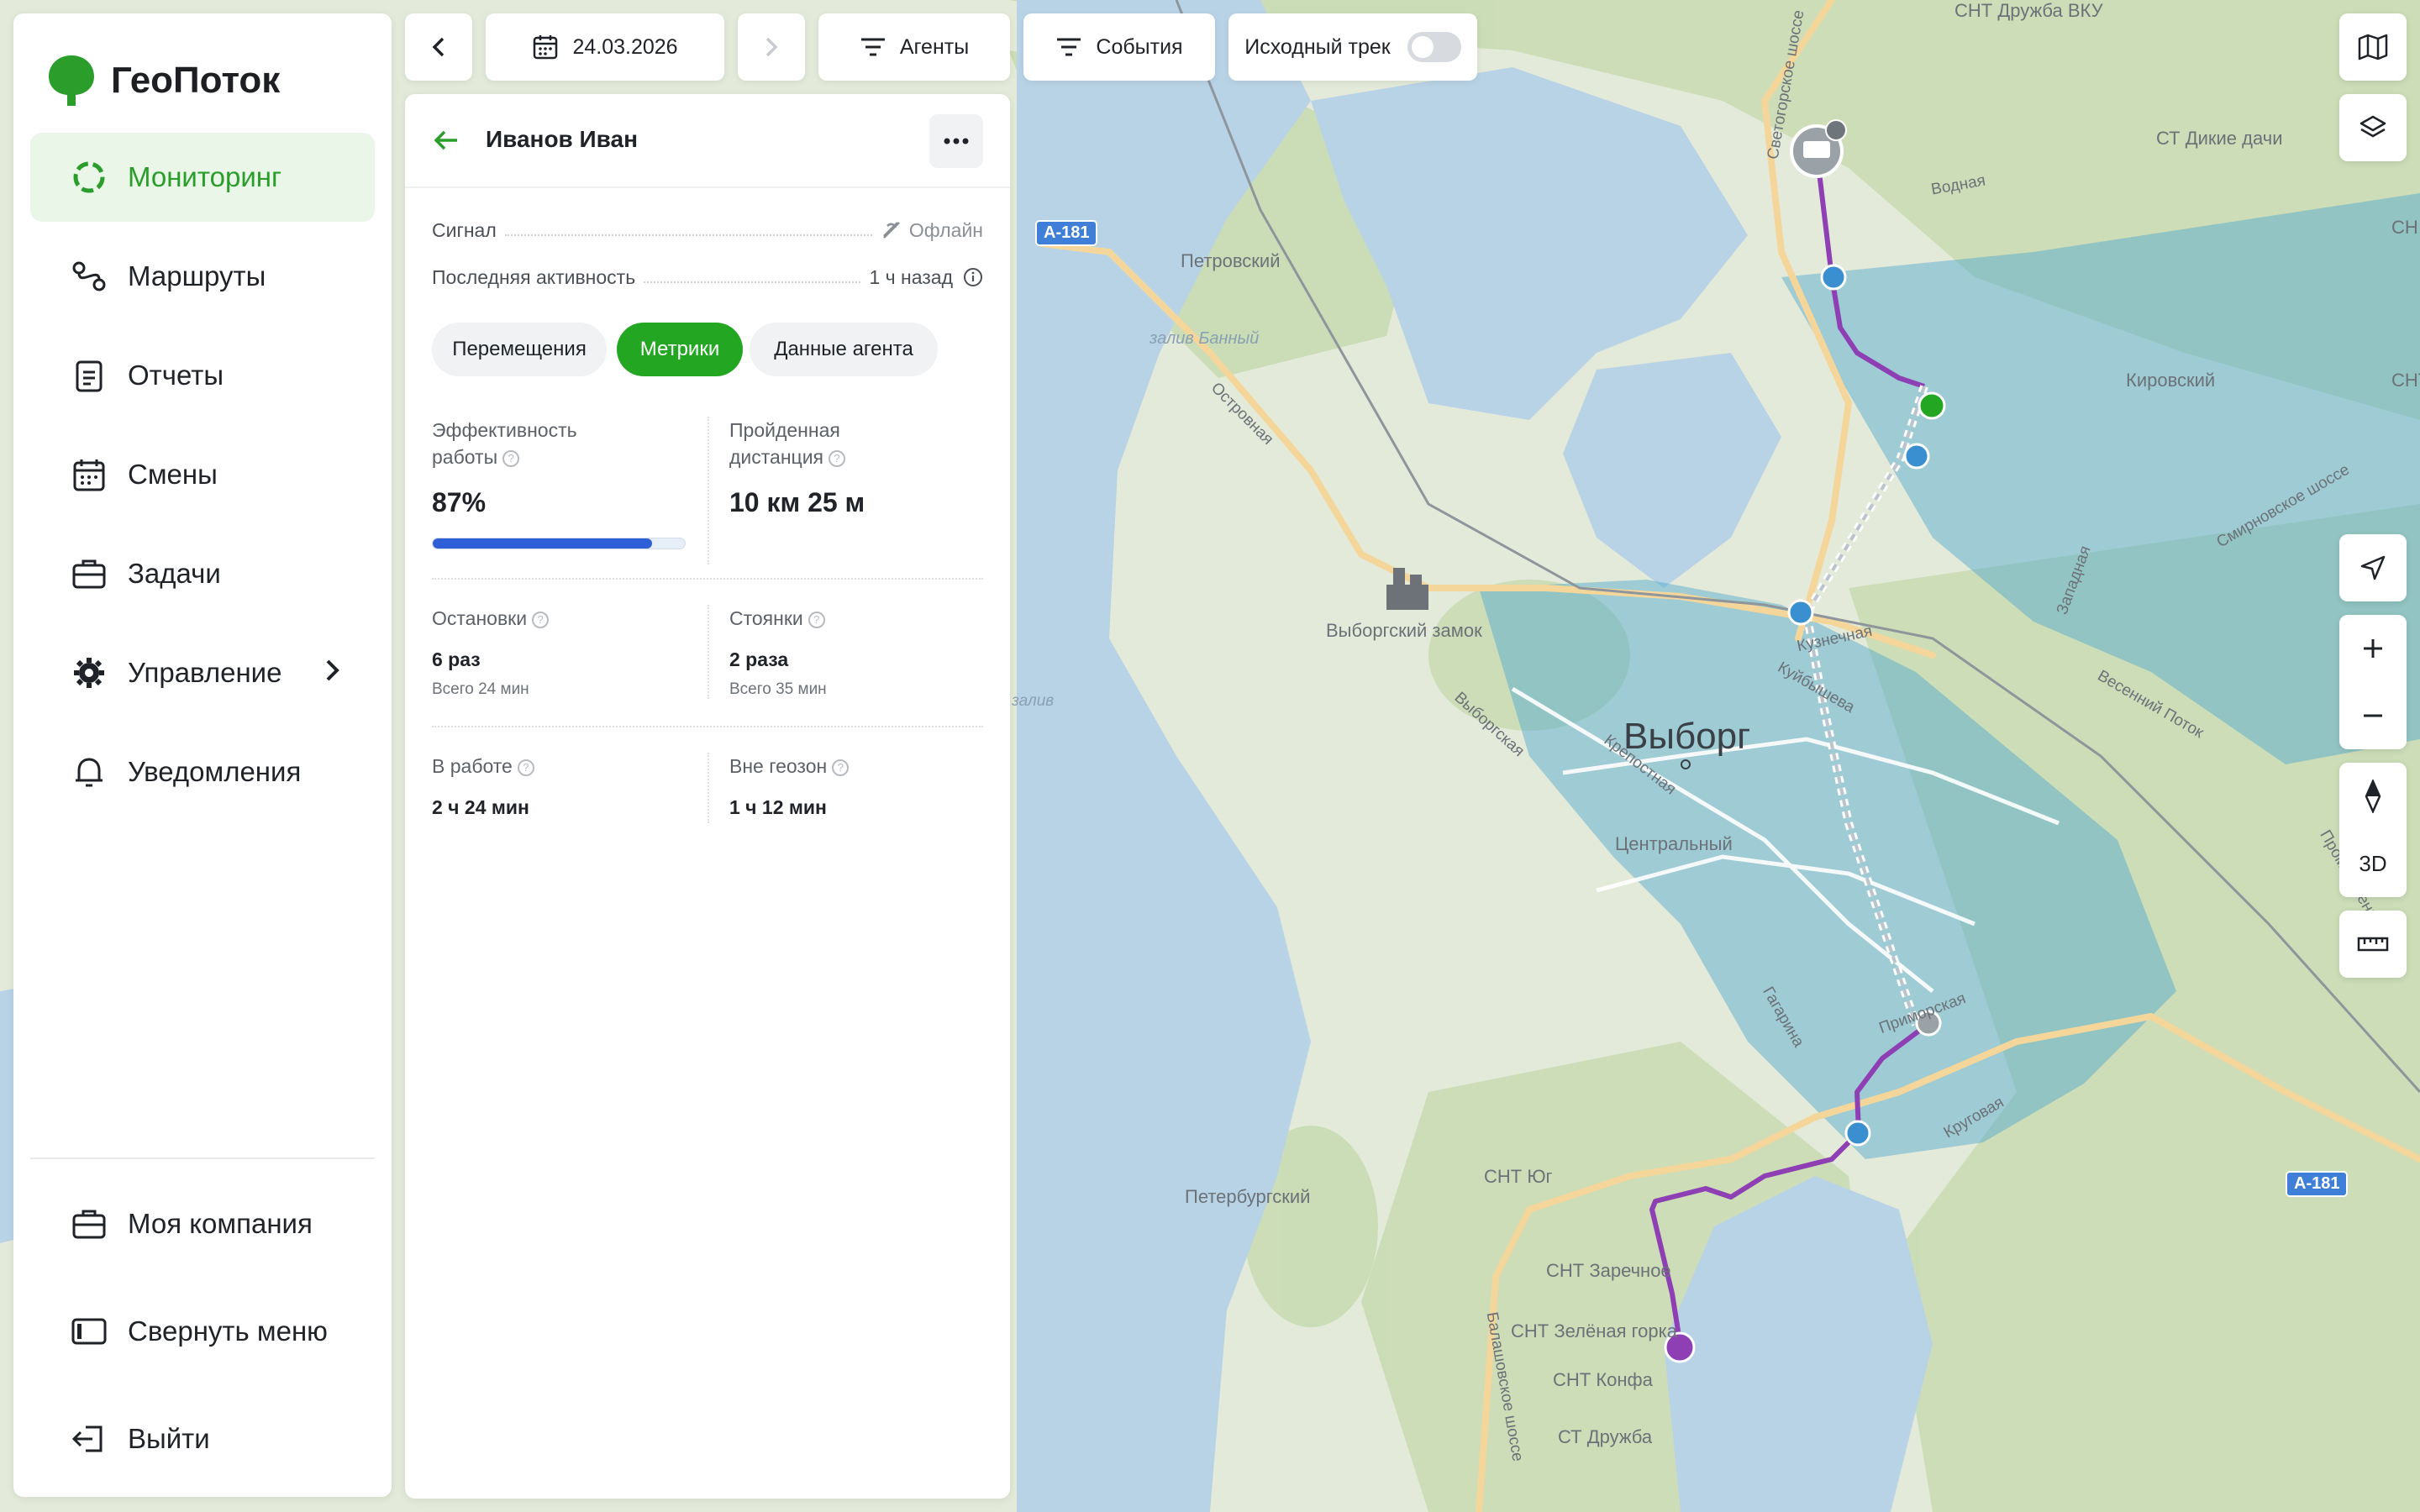 This screenshot has height=1512, width=2420. I want to click on last-activity-row: Последняя активность 1 ч назад, so click(707, 277).